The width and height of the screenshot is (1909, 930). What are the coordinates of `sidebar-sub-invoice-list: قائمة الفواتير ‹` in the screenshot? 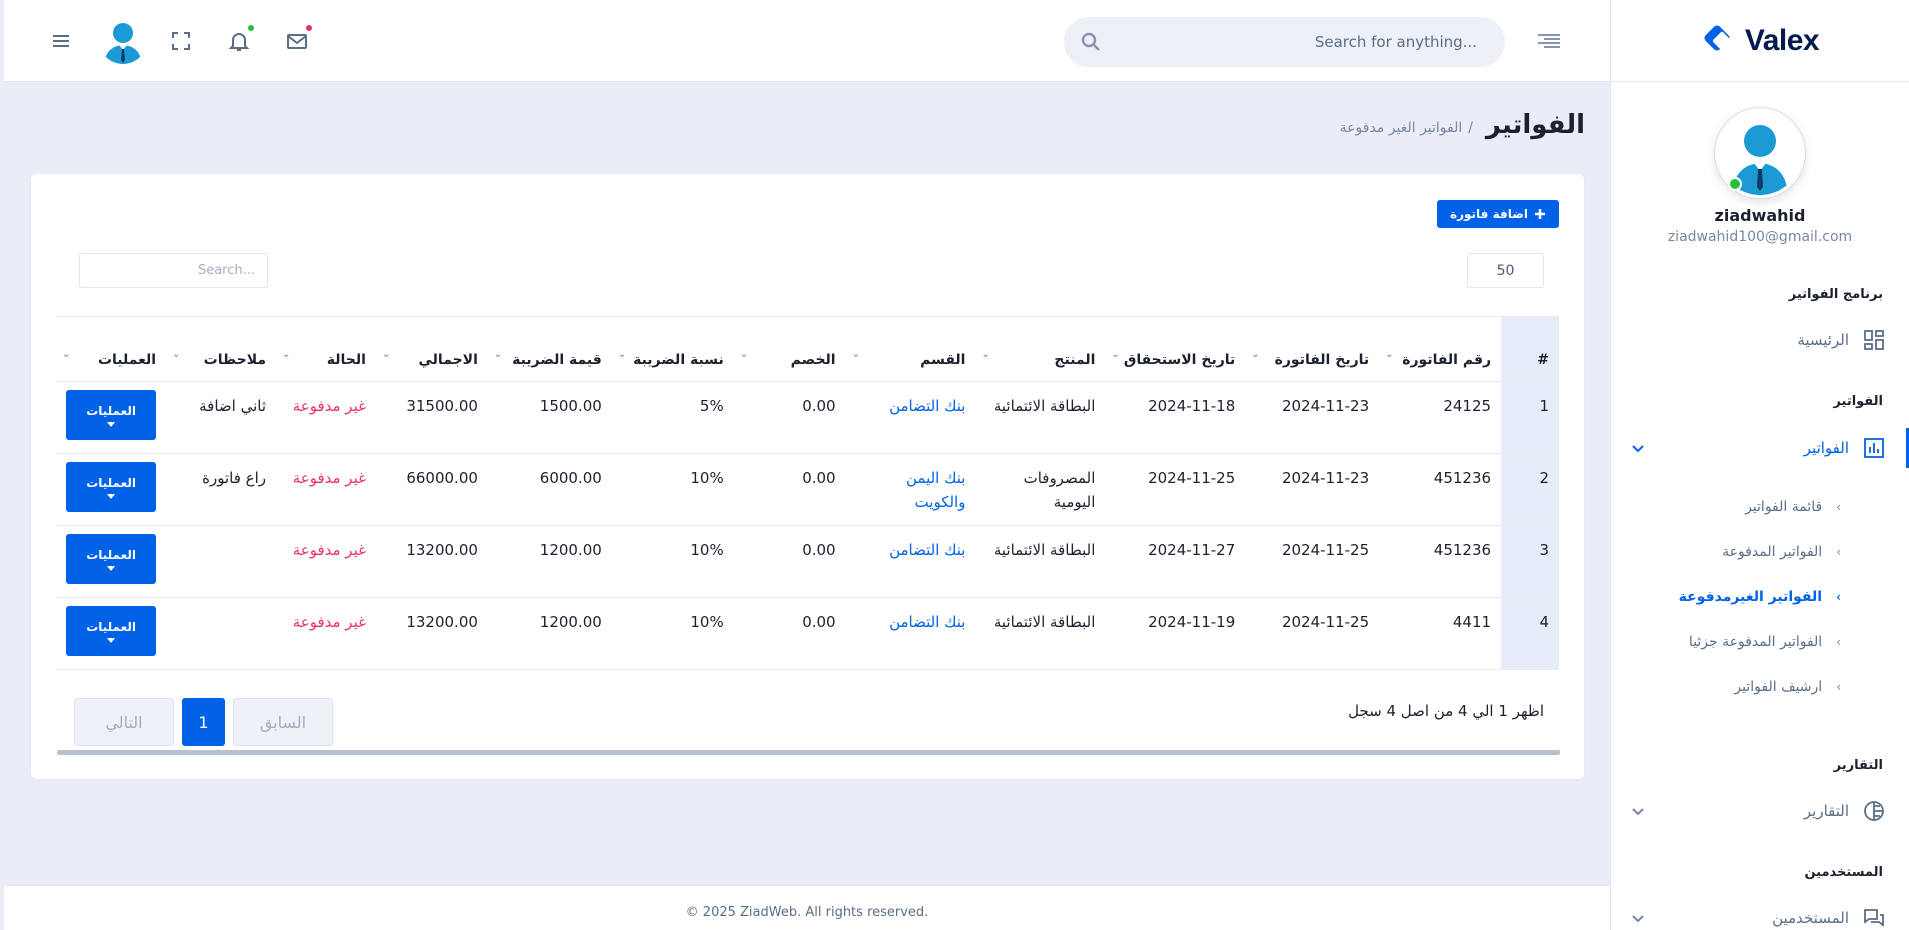 It's located at (1759, 507).